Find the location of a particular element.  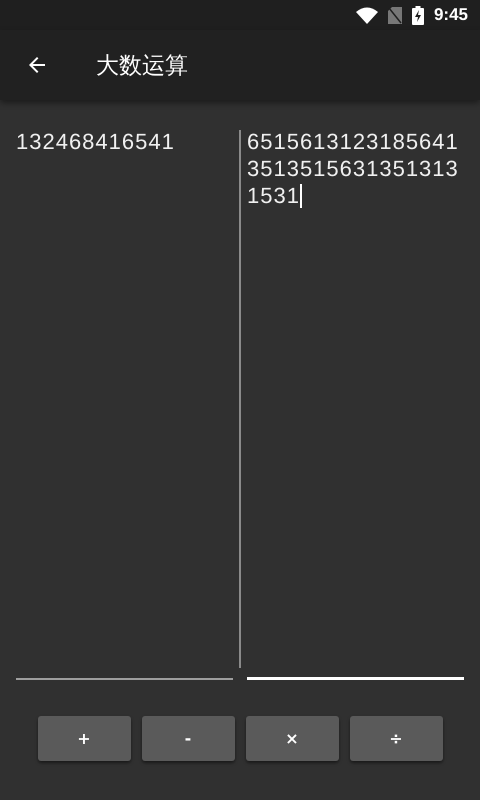

operator-button: - is located at coordinates (188, 738).